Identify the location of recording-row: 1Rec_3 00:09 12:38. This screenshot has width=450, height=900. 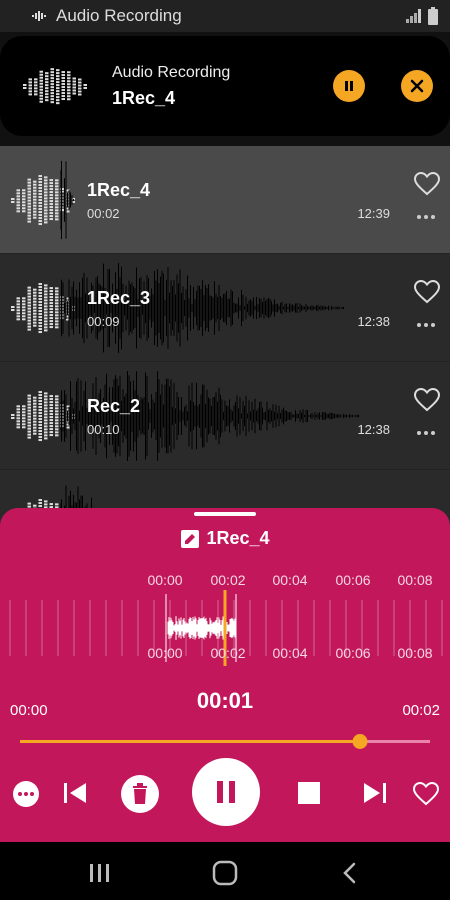
(225, 308).